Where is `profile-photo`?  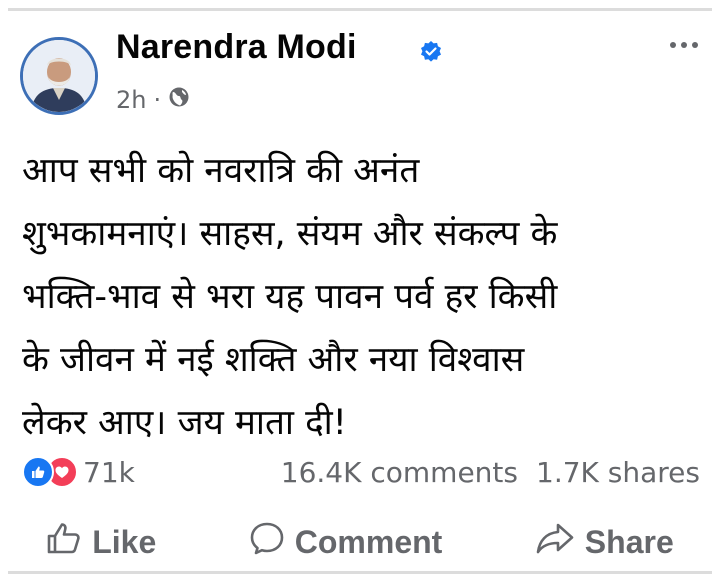
profile-photo is located at coordinates (59, 76).